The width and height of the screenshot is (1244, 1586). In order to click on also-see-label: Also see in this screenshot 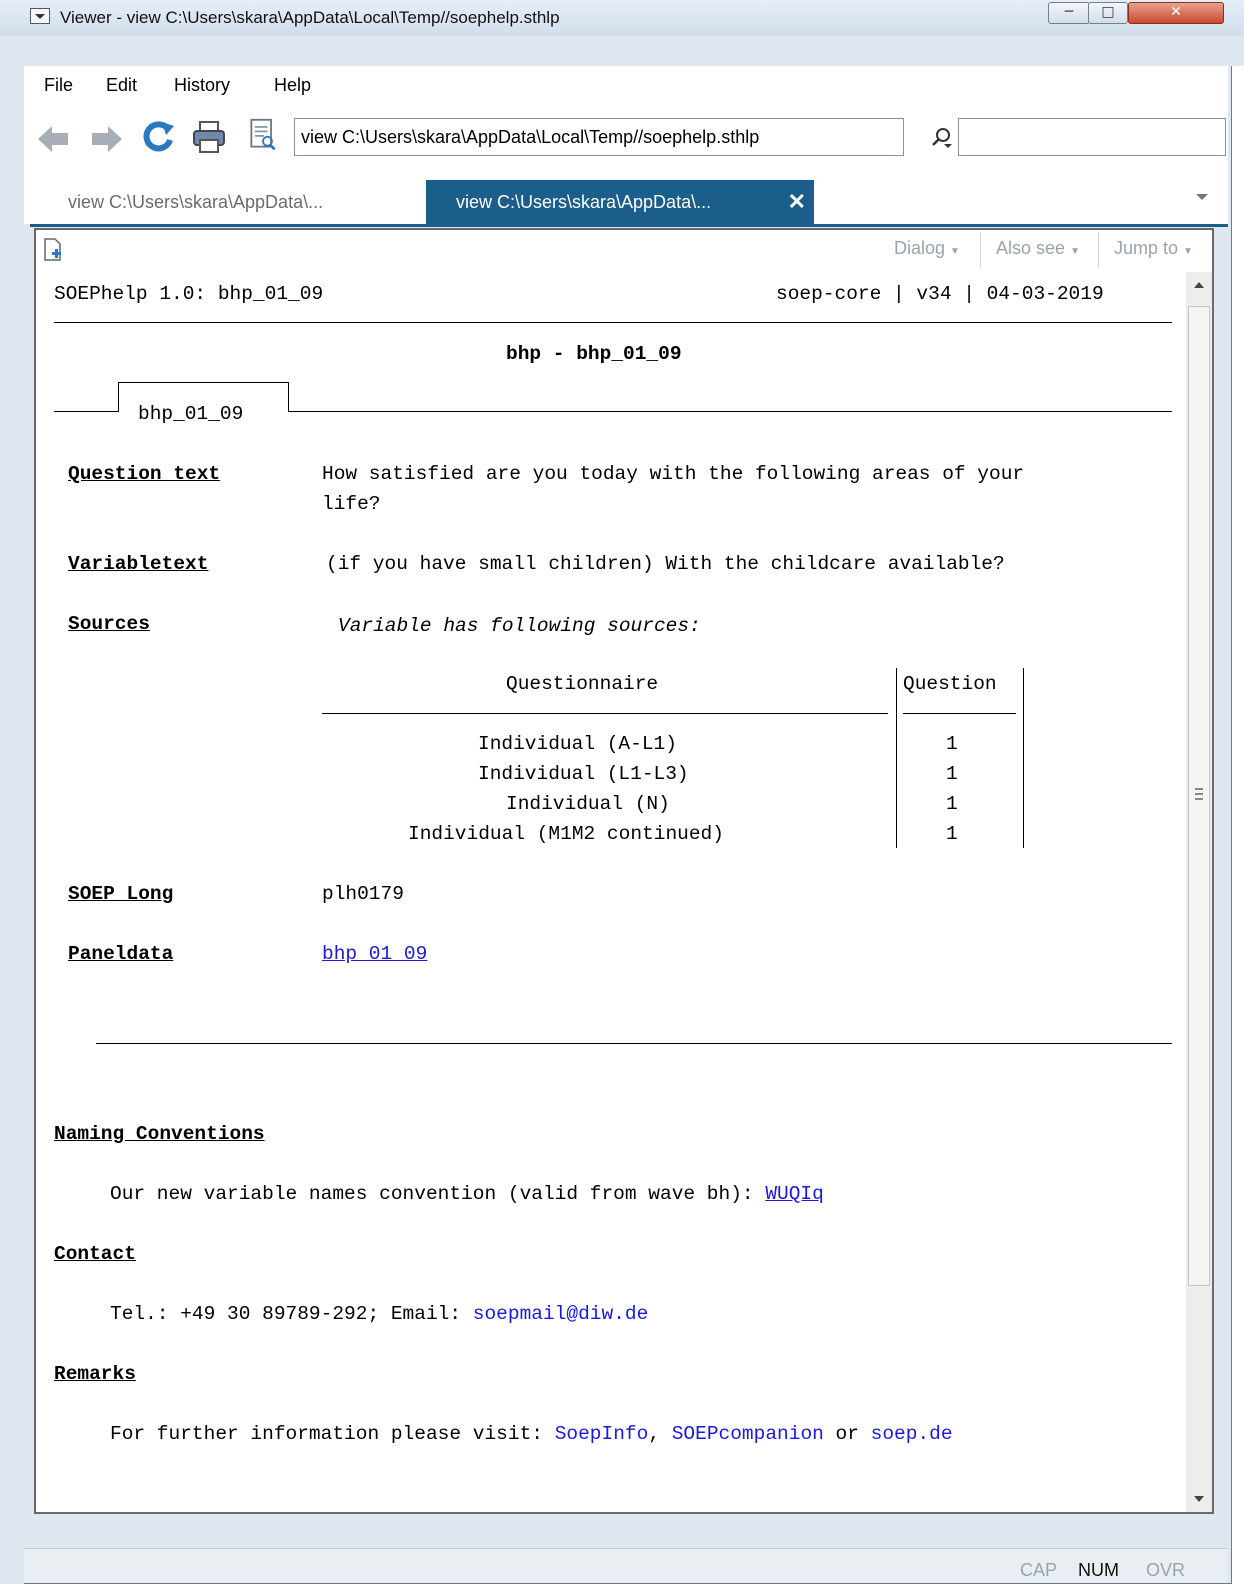, I will do `click(1031, 248)`.